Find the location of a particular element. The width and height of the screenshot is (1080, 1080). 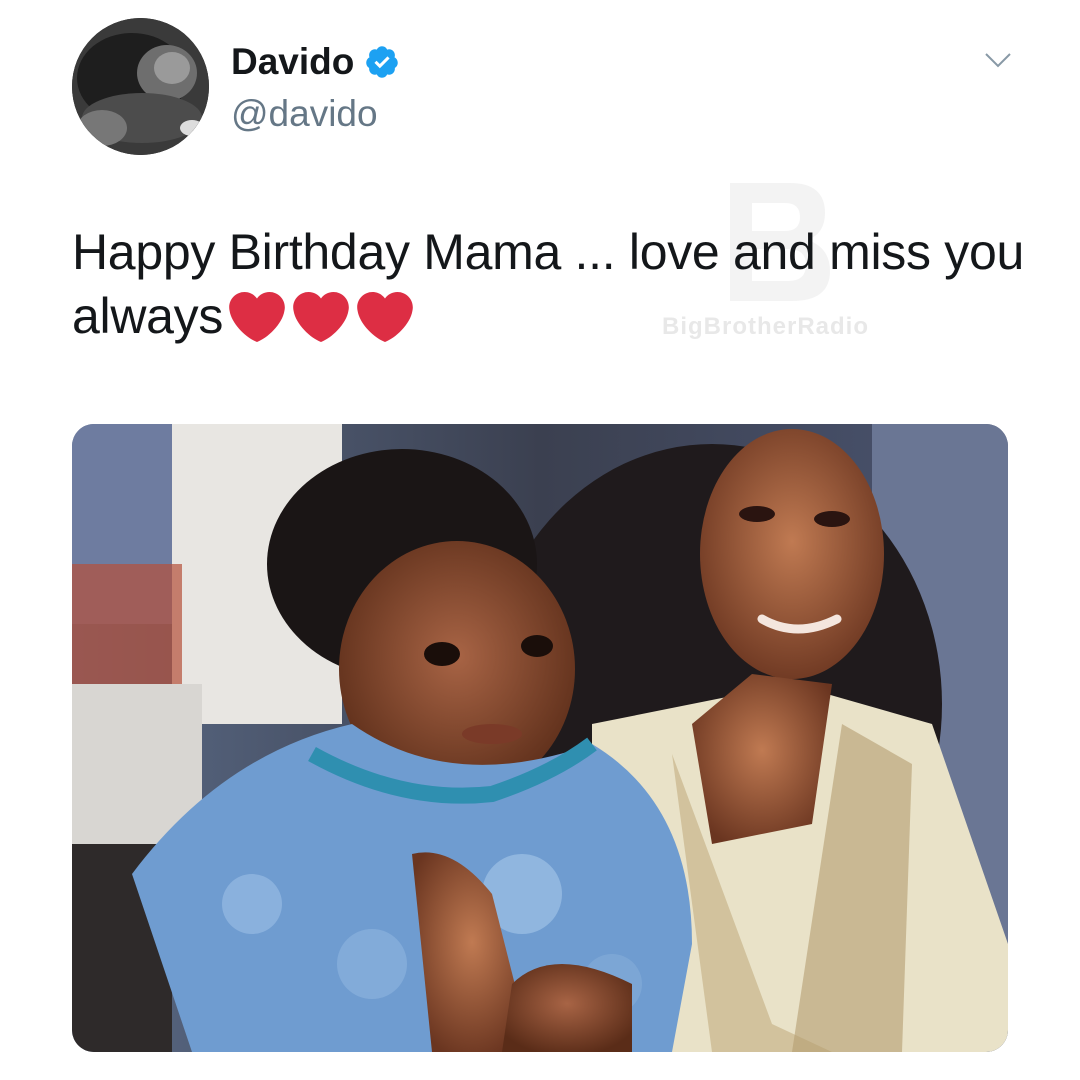

avatar-photo is located at coordinates (140, 86).